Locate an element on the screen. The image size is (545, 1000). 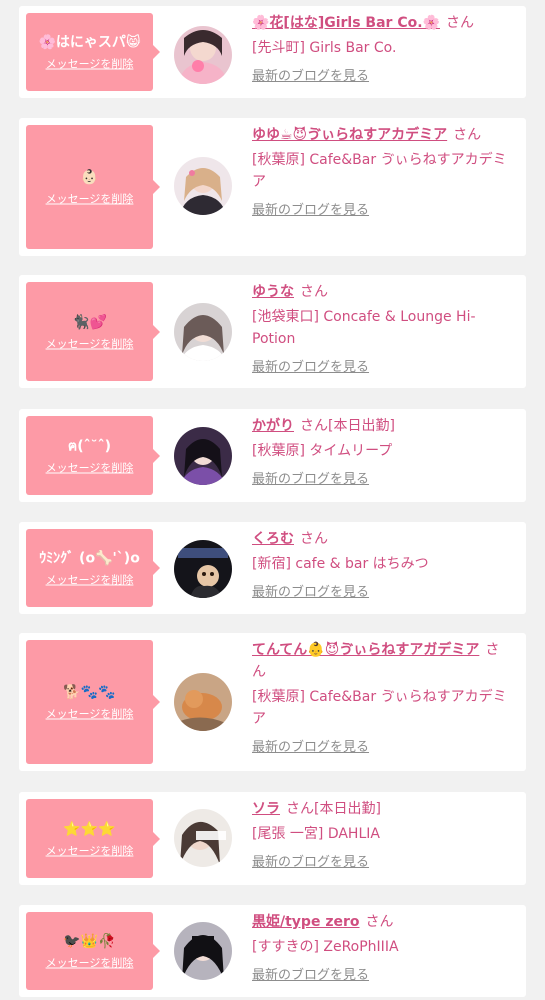
cast-name-link: くろむ is located at coordinates (273, 539).